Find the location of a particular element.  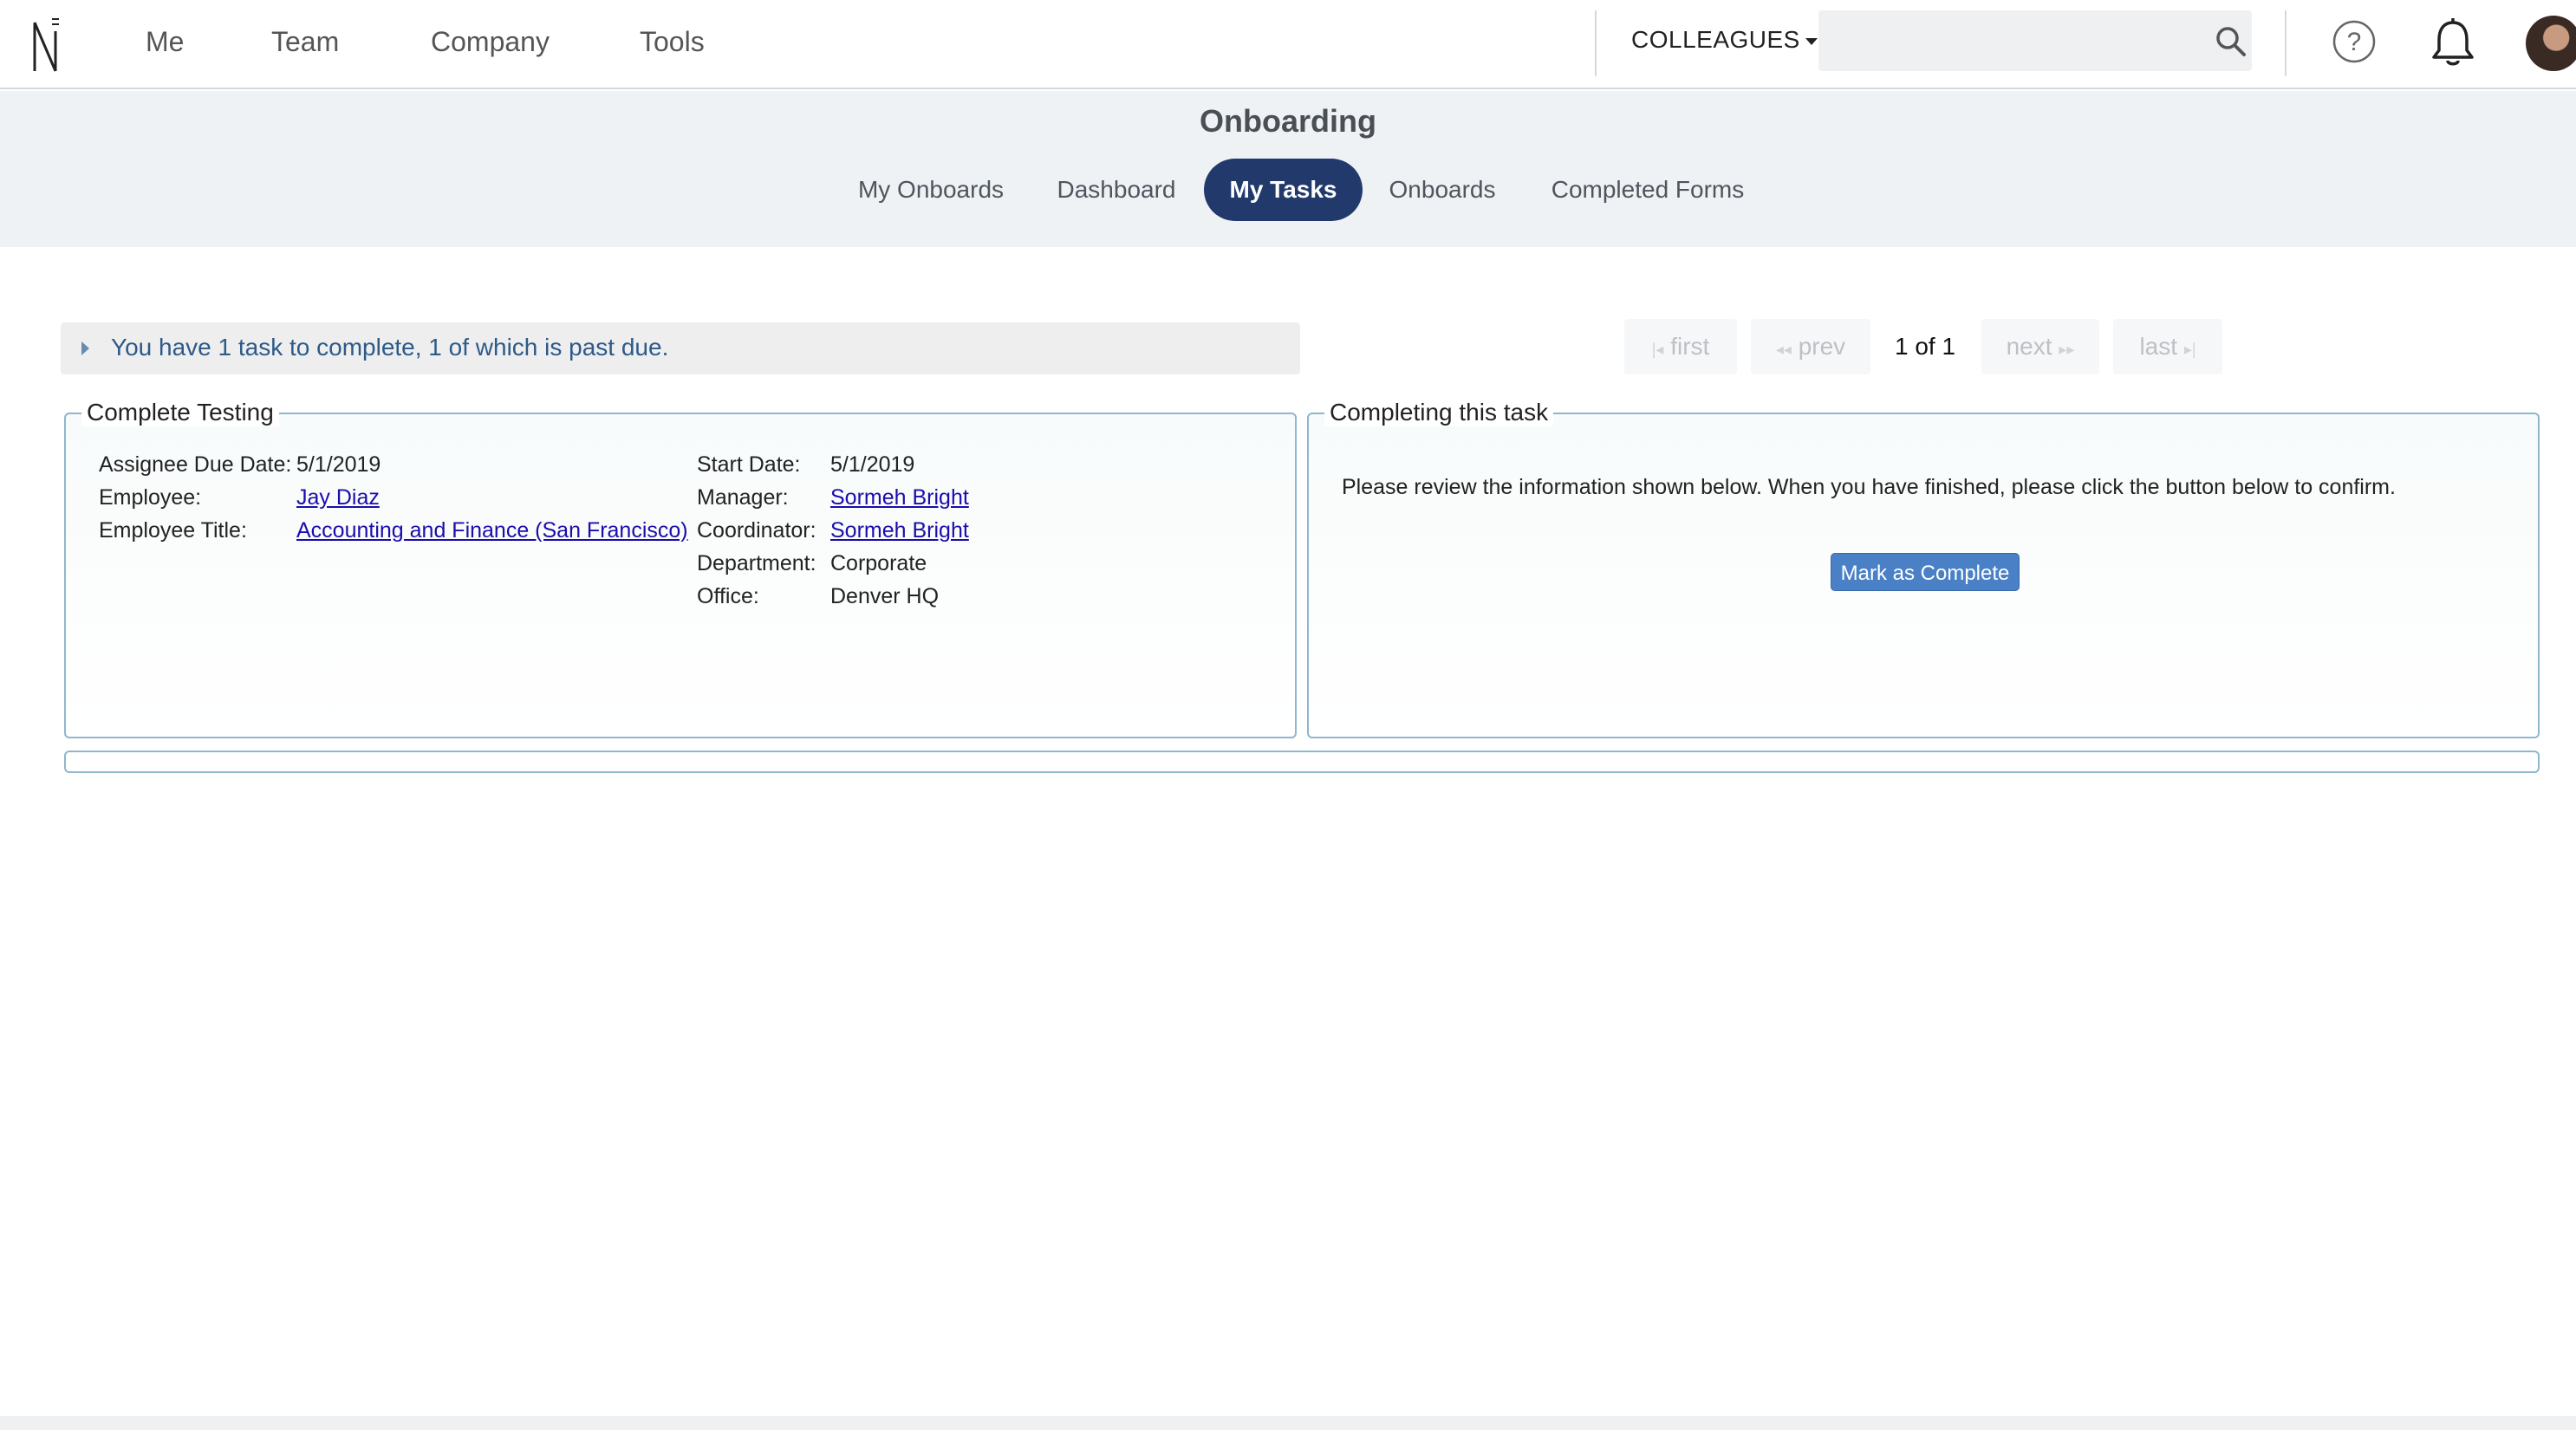

bell-icon is located at coordinates (2453, 42).